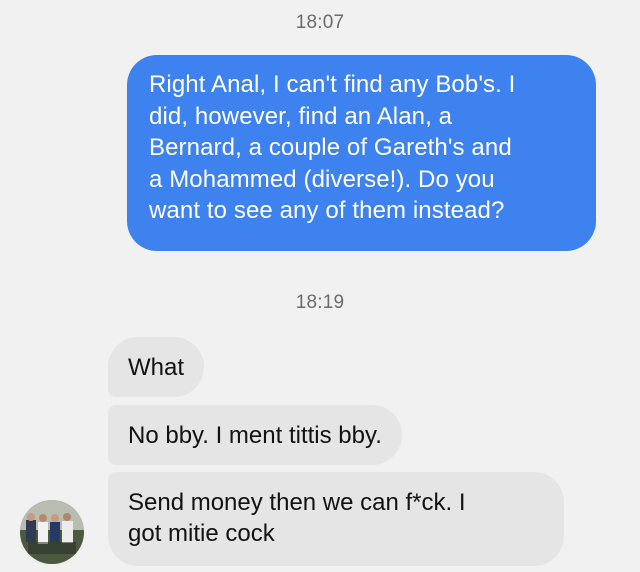 Image resolution: width=640 pixels, height=572 pixels. I want to click on received-message-bubble: No bby. I ment tittis bby., so click(255, 435).